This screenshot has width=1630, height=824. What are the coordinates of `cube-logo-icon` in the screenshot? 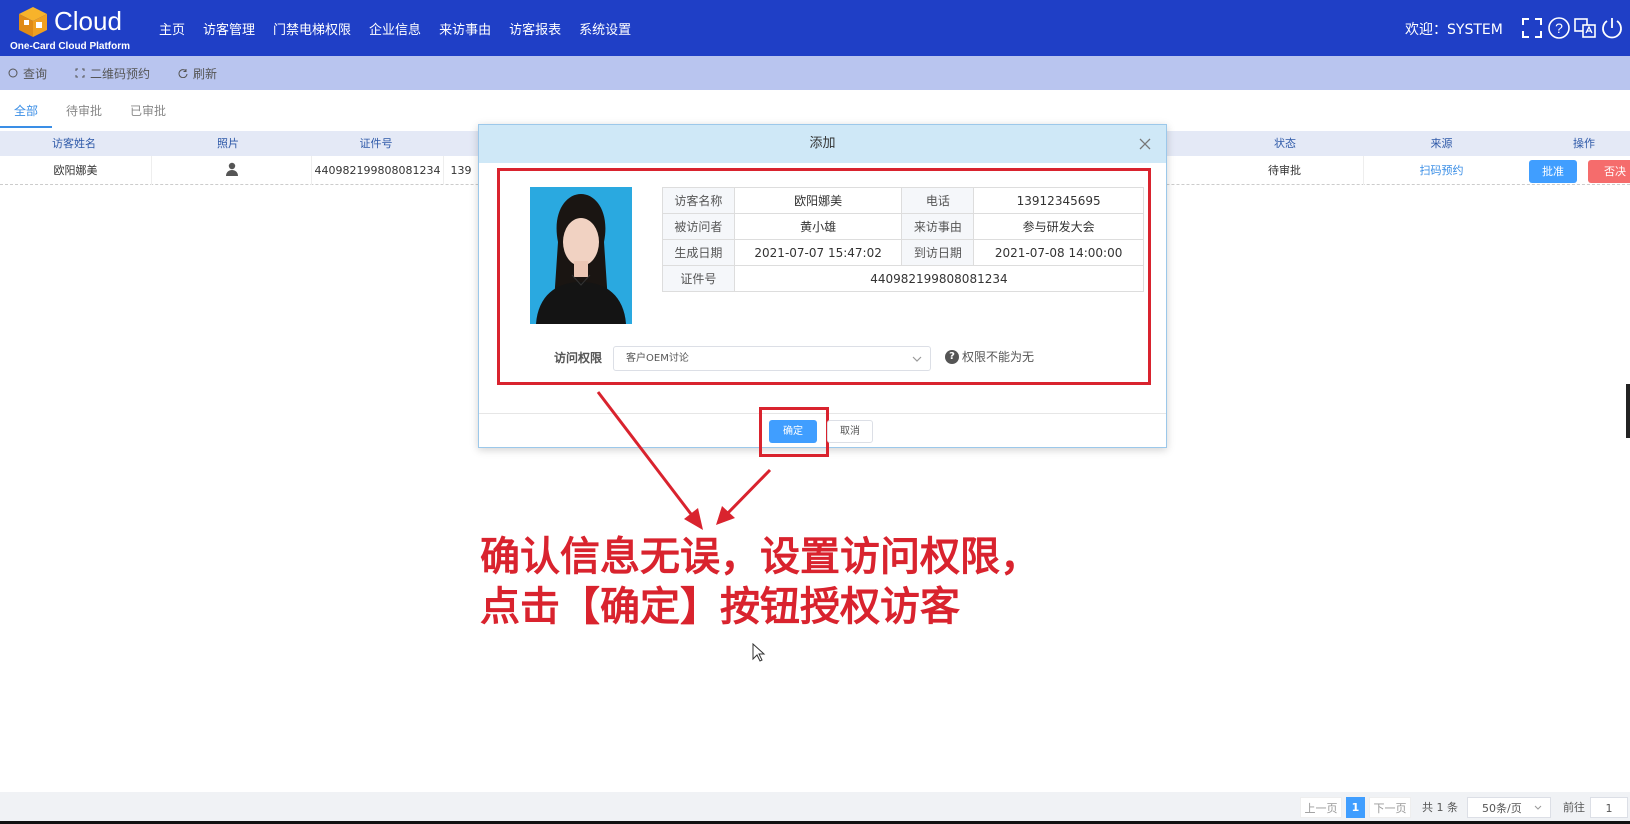 It's located at (33, 22).